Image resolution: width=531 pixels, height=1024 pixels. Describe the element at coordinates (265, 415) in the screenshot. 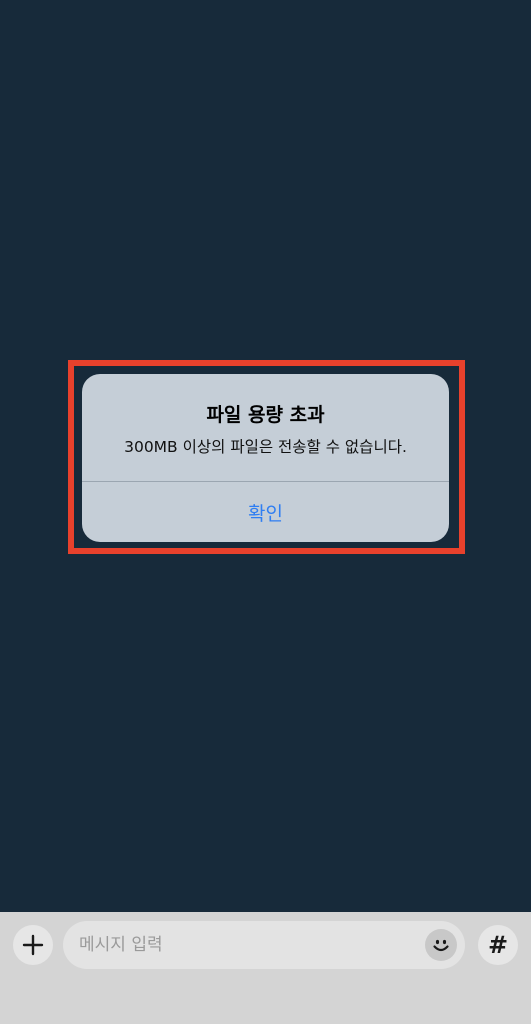

I see `alert-title: 파일 용량 초과` at that location.